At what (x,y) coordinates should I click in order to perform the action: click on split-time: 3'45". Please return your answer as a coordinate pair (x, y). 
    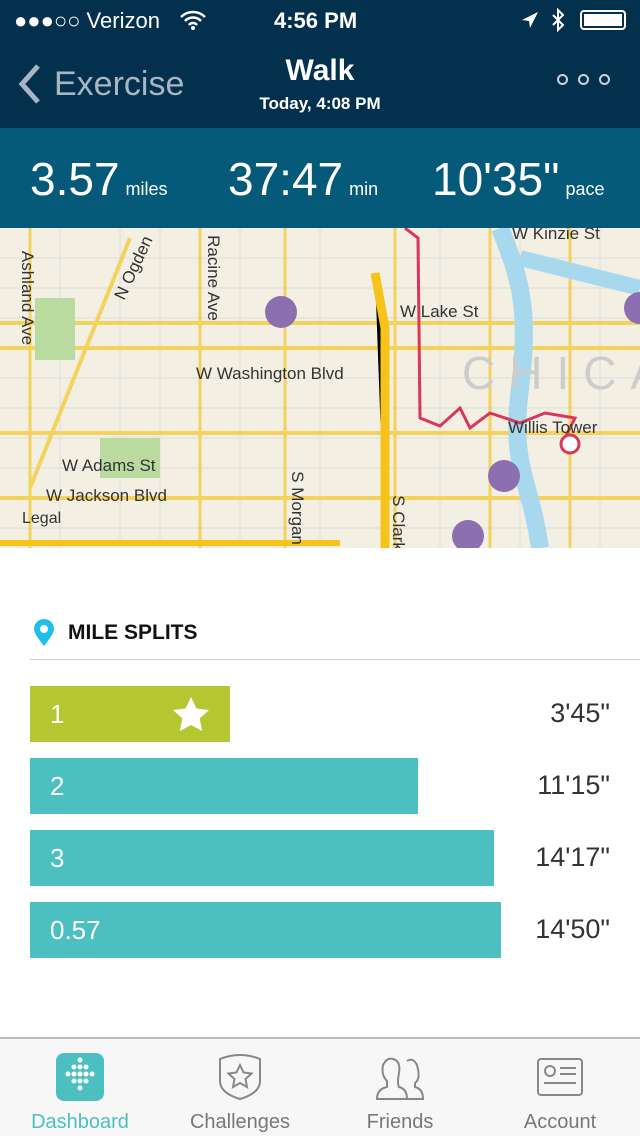
    Looking at the image, I should click on (580, 713).